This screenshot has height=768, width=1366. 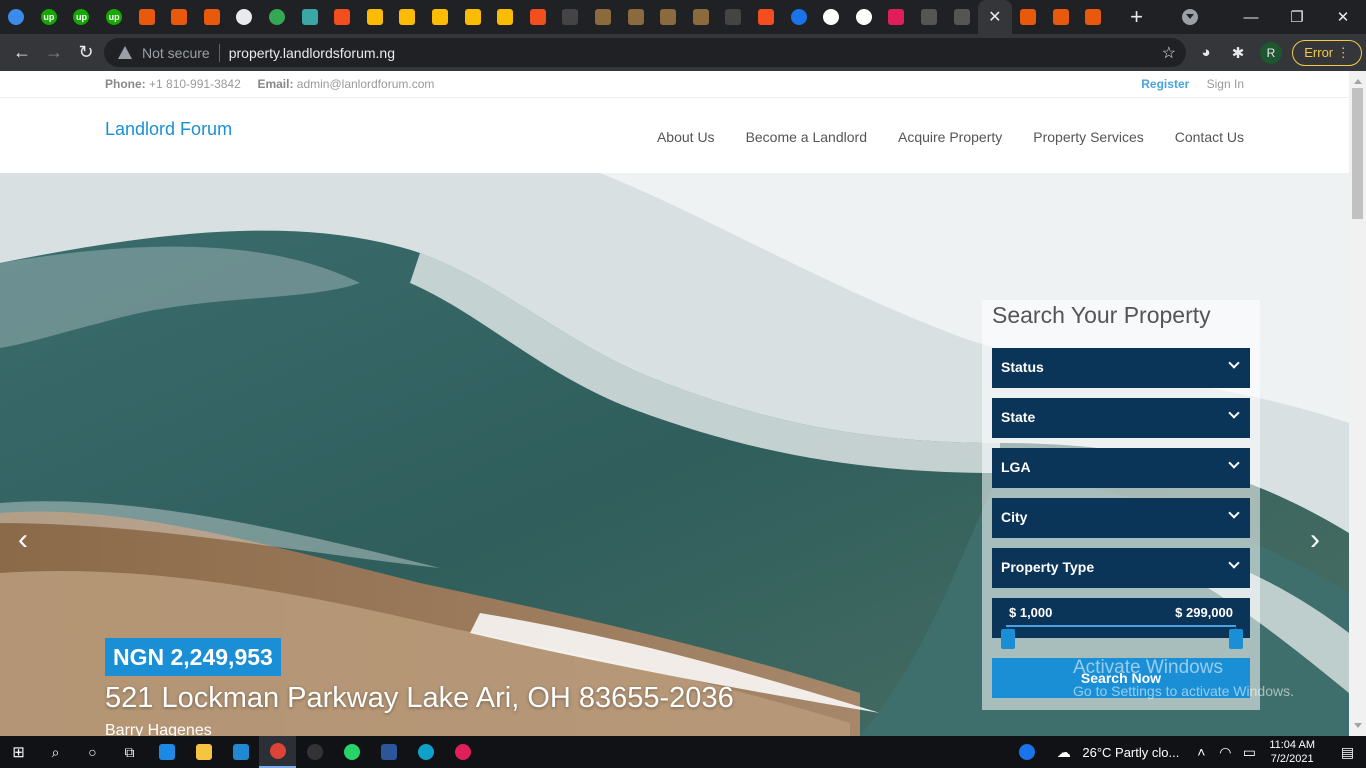 What do you see at coordinates (18, 752) in the screenshot?
I see `start-windows-icon: ⊞` at bounding box center [18, 752].